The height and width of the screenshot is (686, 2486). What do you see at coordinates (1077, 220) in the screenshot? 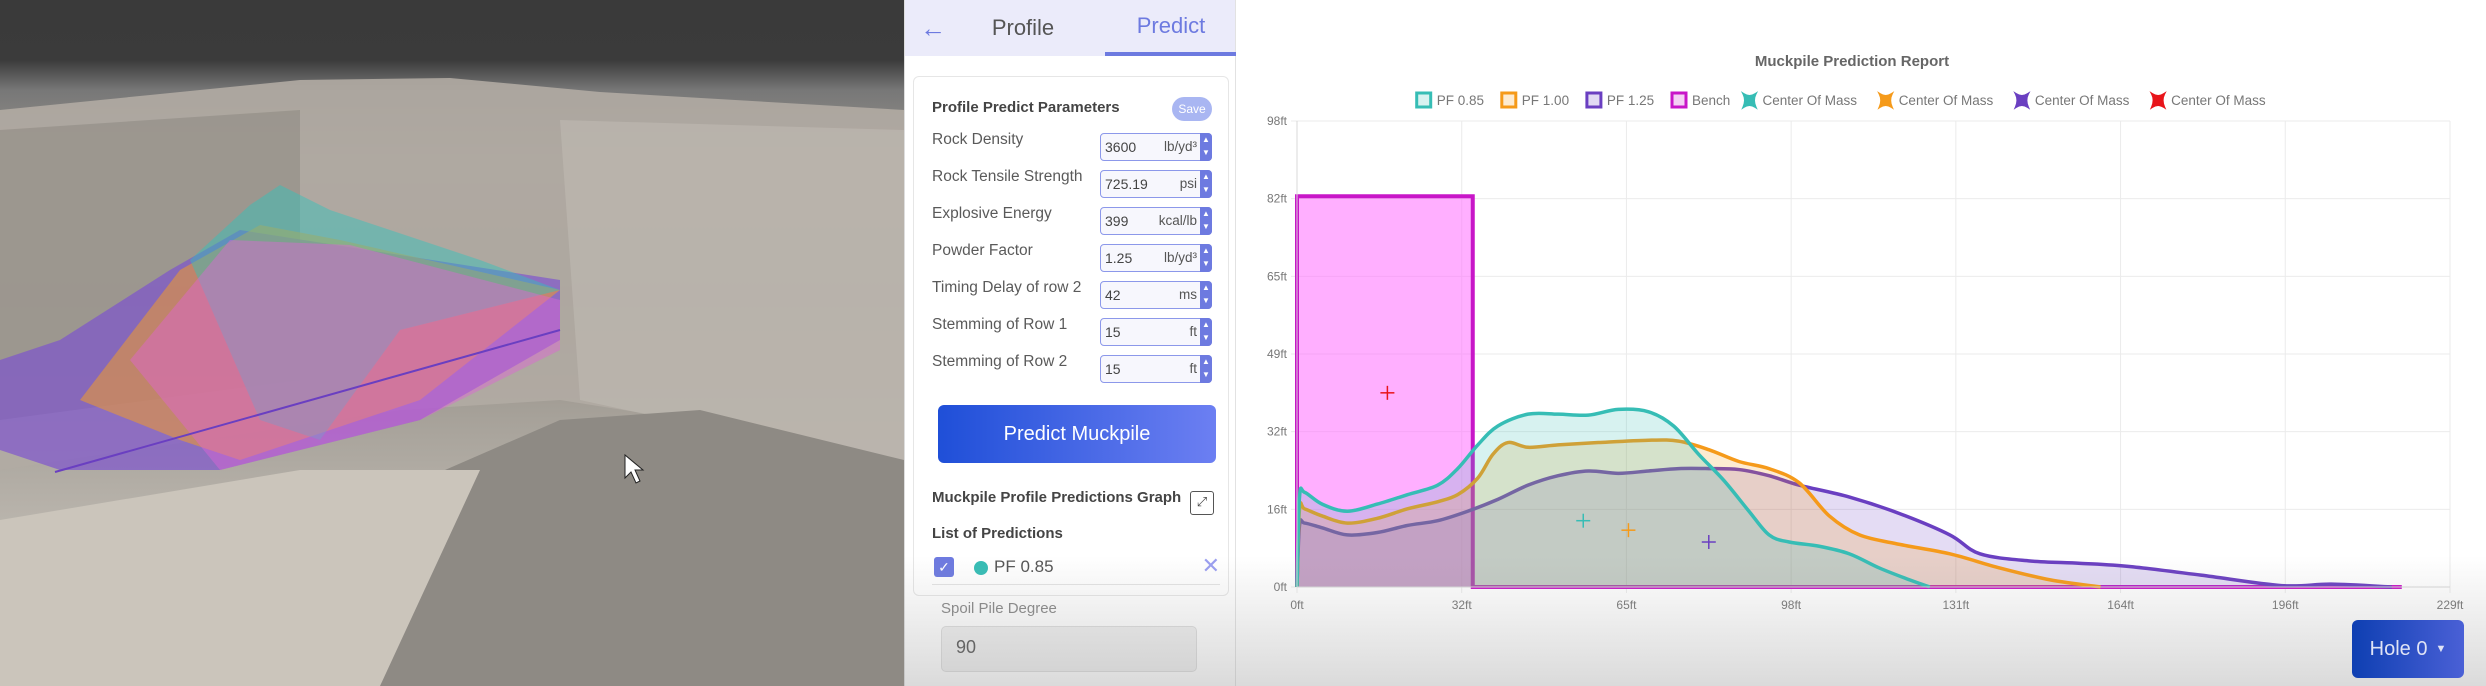
I see `param-row-explosive-energy: Explosive Energy 399 kcal/lb ▲ ▼` at bounding box center [1077, 220].